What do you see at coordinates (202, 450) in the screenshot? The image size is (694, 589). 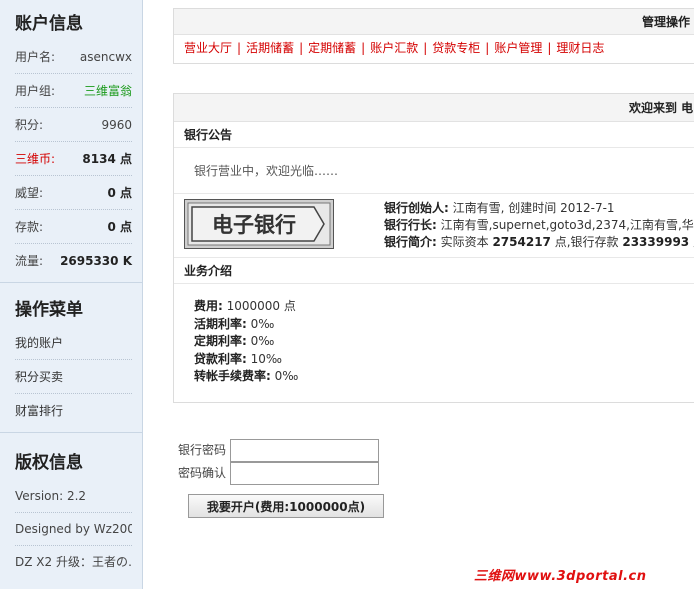 I see `password-label: 银行密码` at bounding box center [202, 450].